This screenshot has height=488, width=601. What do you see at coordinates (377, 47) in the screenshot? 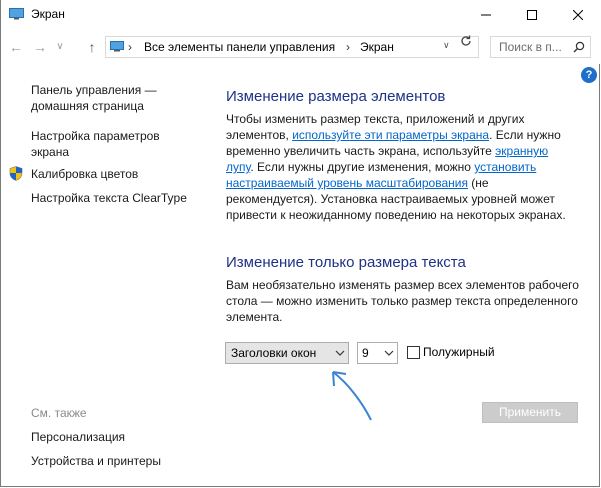
I see `breadcrumb-display: Экран` at bounding box center [377, 47].